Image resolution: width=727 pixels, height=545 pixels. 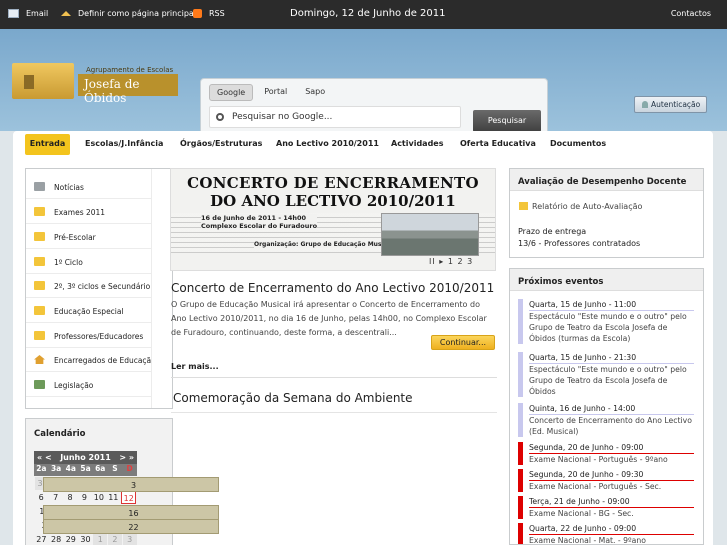 I want to click on calendar-week: 30 31 1 2 3 4 5, so click(x=126, y=484).